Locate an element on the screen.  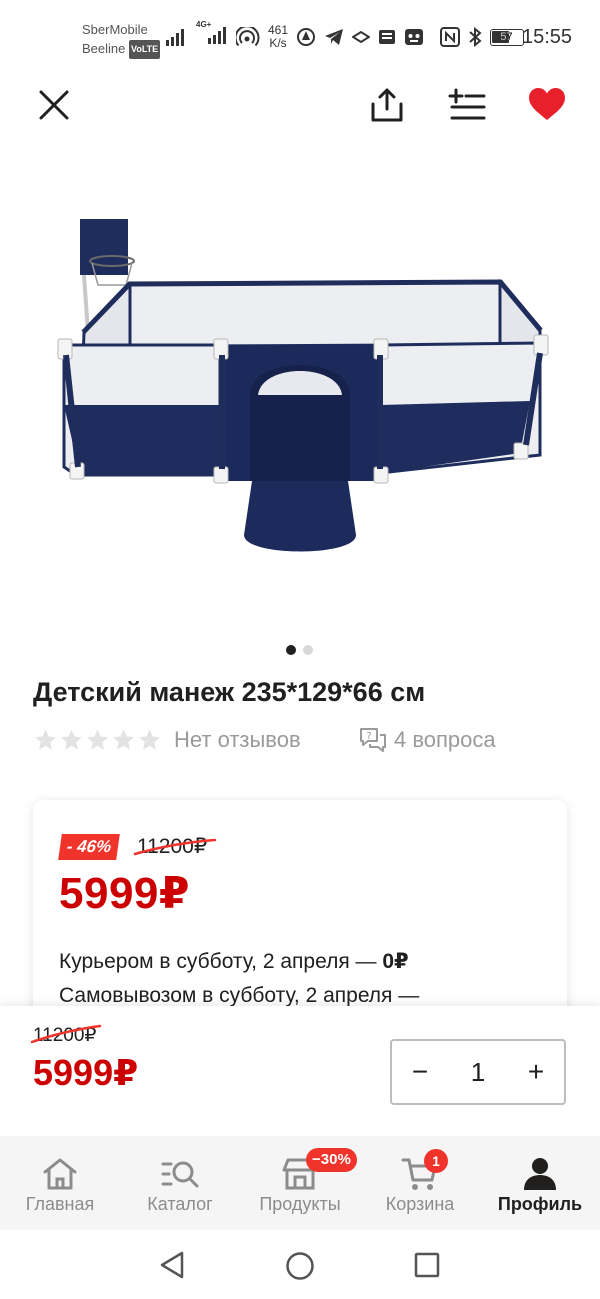
questions-count: 4 вопроса is located at coordinates (445, 739).